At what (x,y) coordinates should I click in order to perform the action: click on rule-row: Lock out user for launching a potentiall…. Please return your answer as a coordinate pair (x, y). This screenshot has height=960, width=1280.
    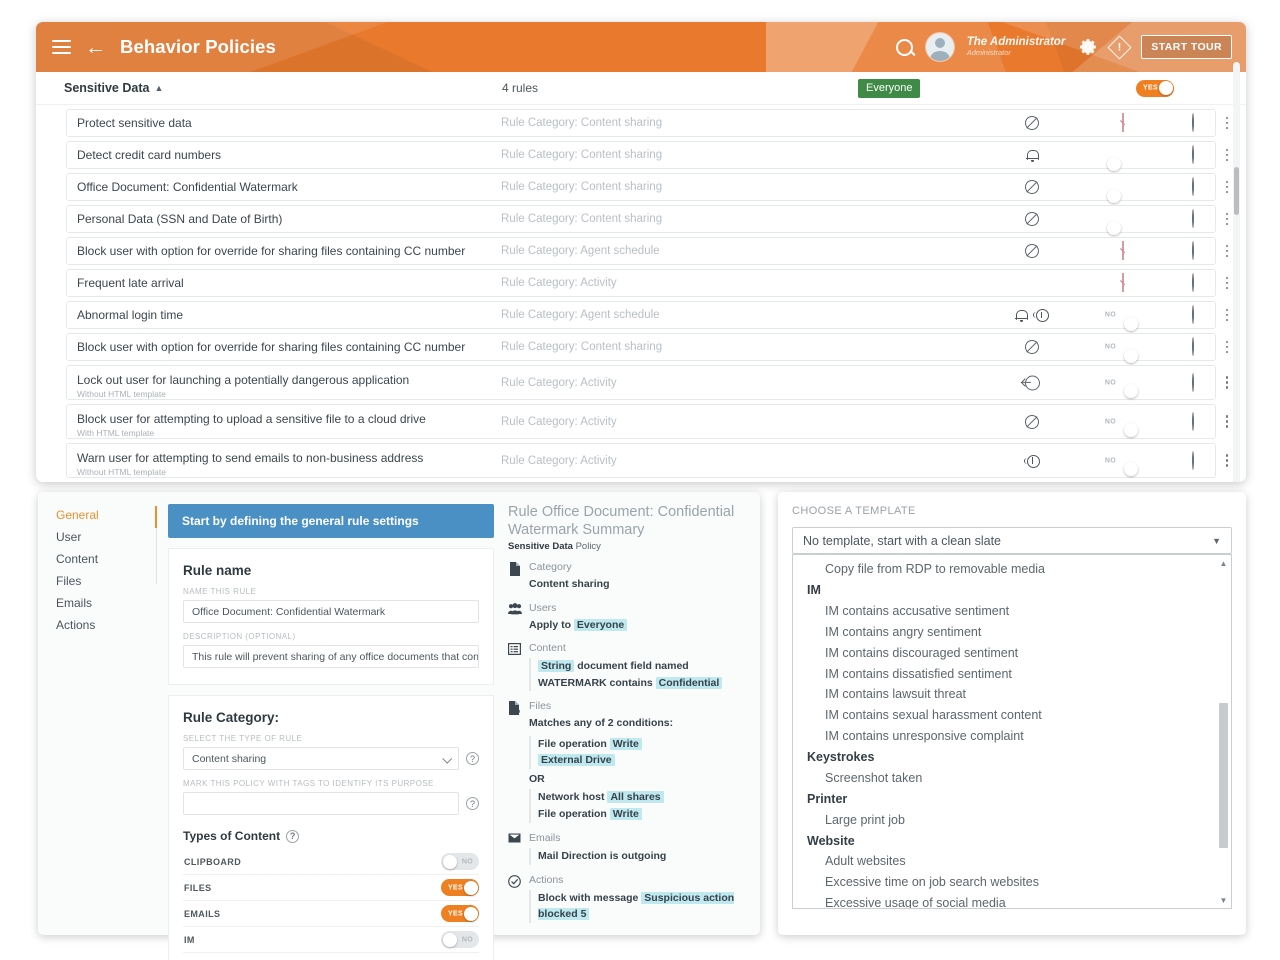
    Looking at the image, I should click on (647, 382).